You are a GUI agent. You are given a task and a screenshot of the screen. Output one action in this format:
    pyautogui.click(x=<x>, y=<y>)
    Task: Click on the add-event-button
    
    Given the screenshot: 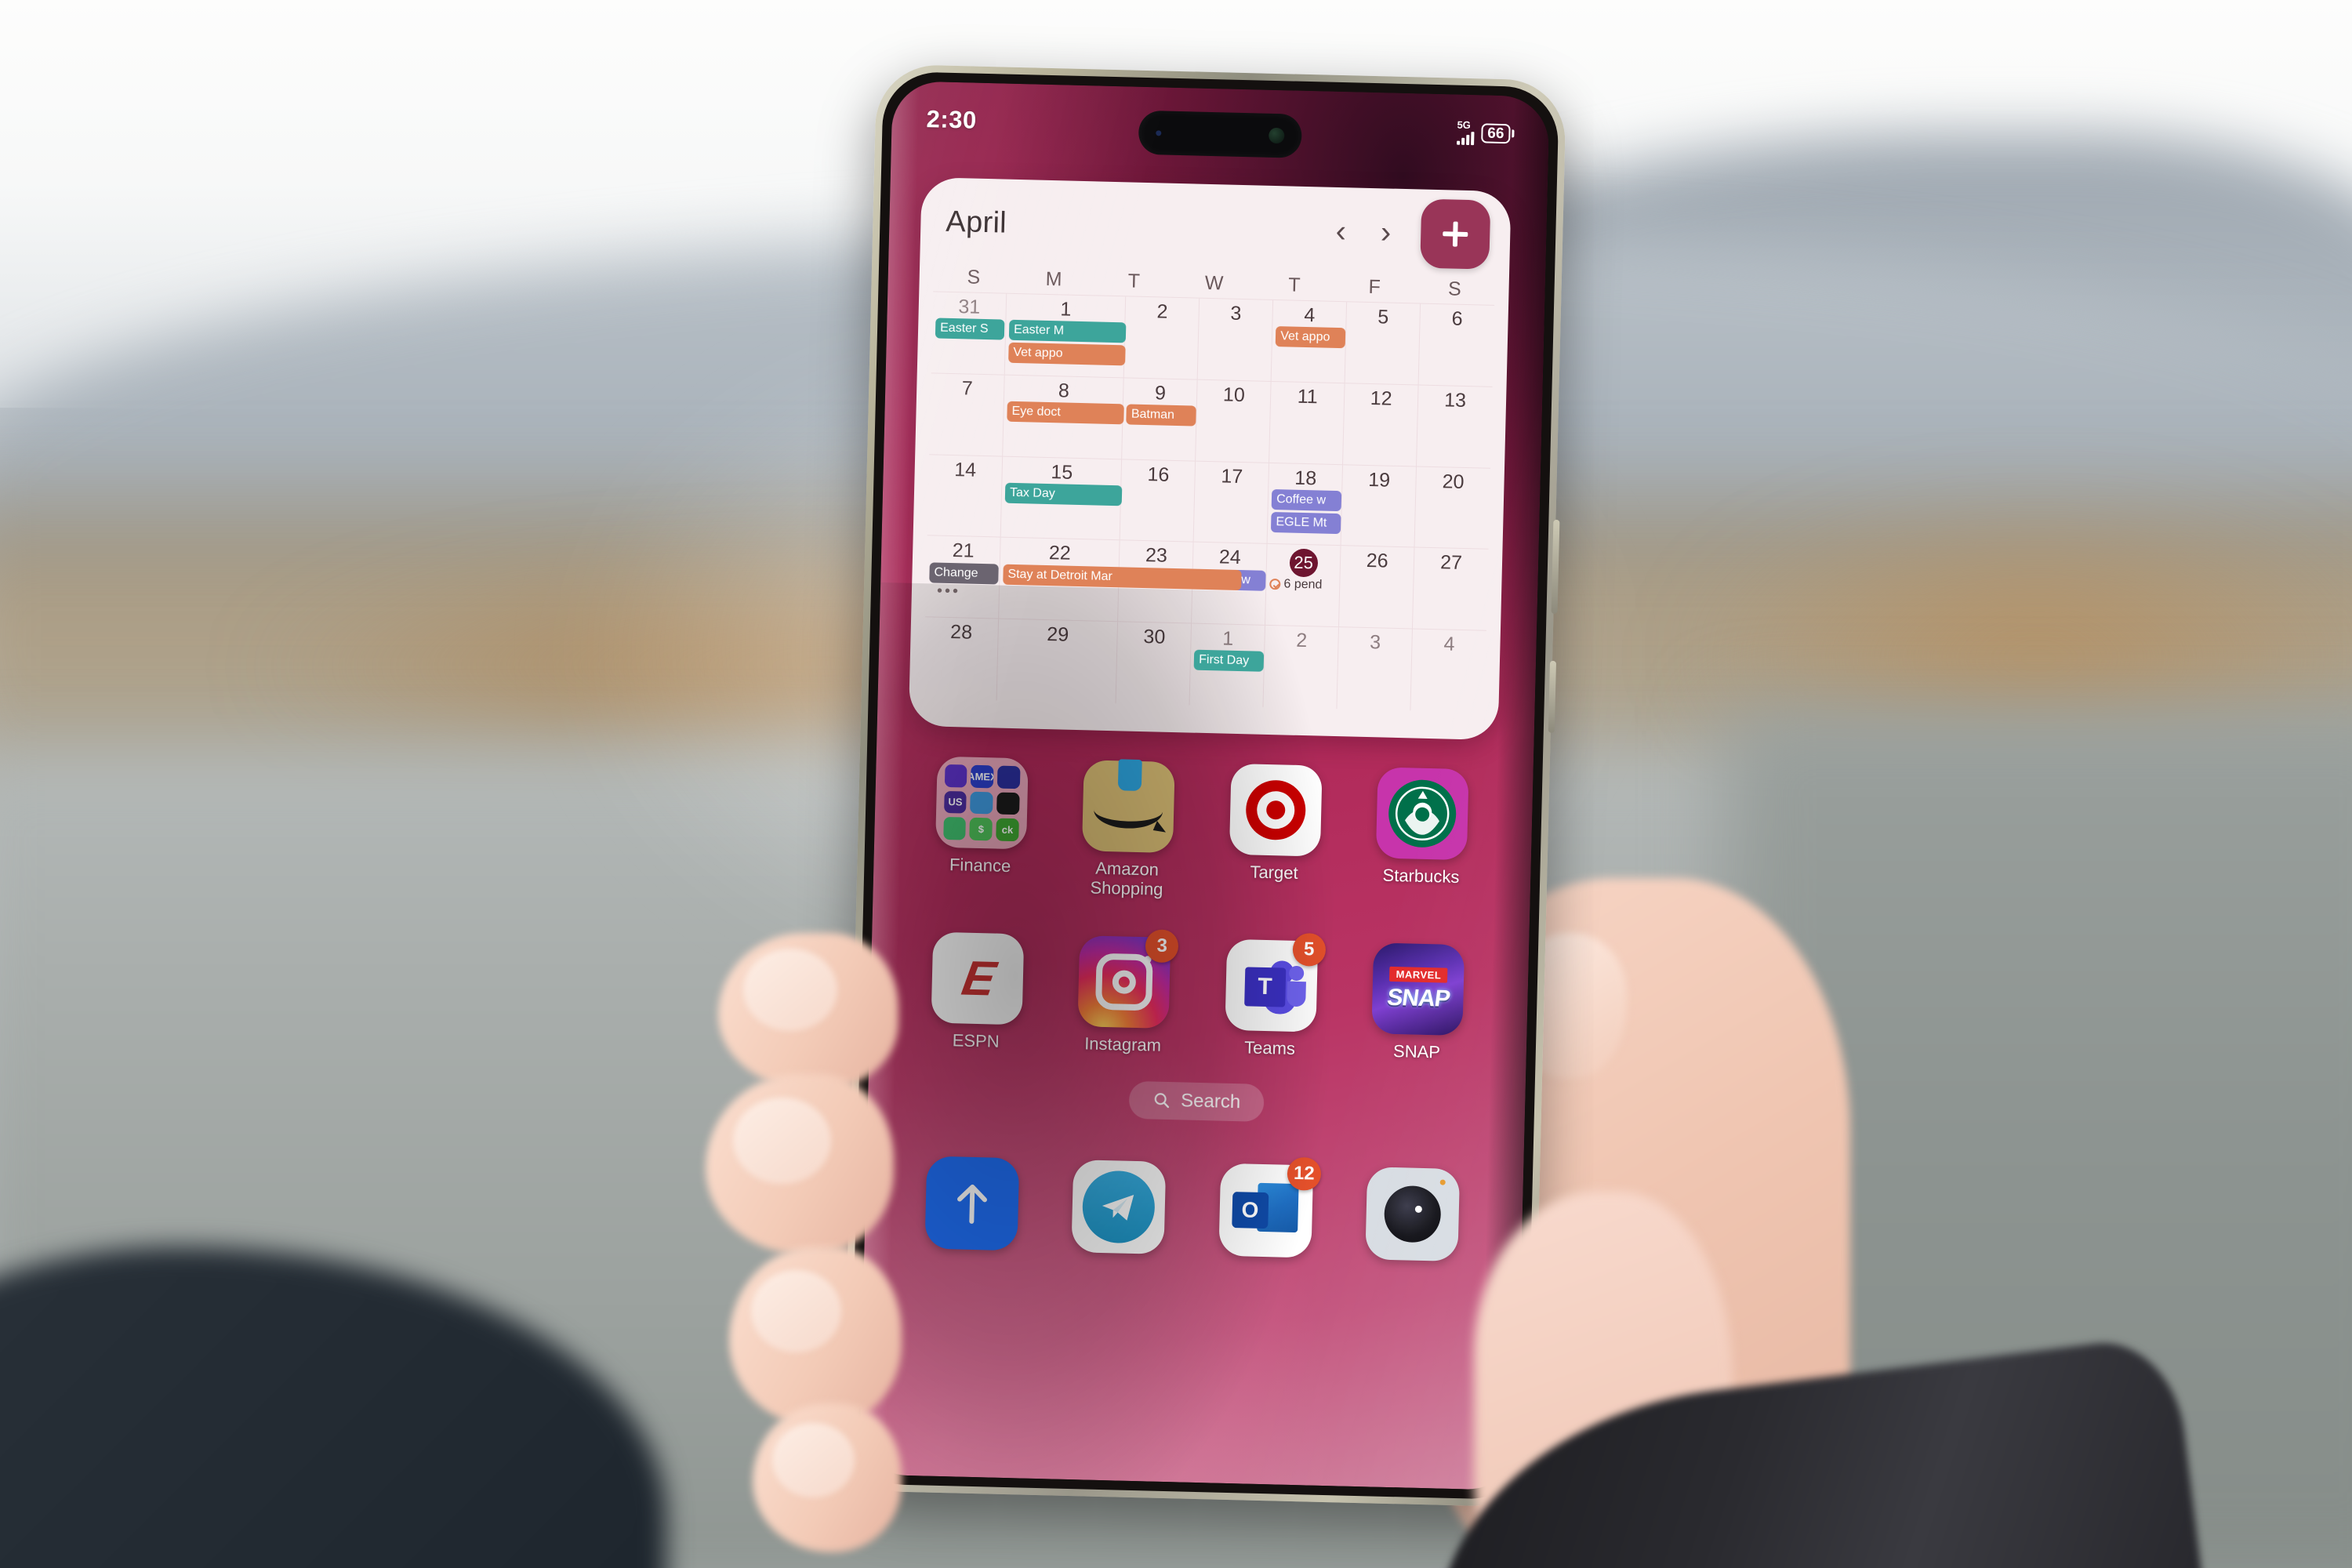 What is the action you would take?
    pyautogui.click(x=1455, y=234)
    